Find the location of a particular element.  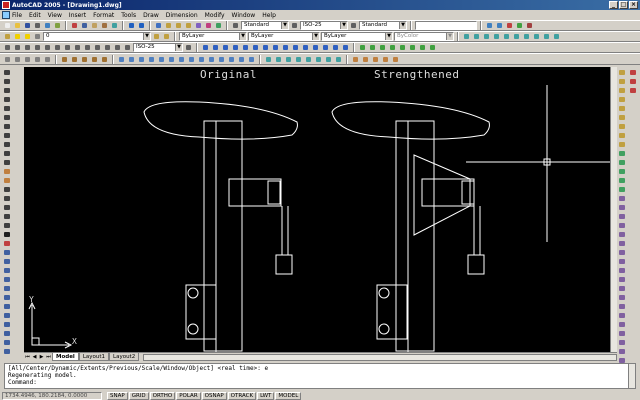

copy-edges-icon is located at coordinates (622, 307).